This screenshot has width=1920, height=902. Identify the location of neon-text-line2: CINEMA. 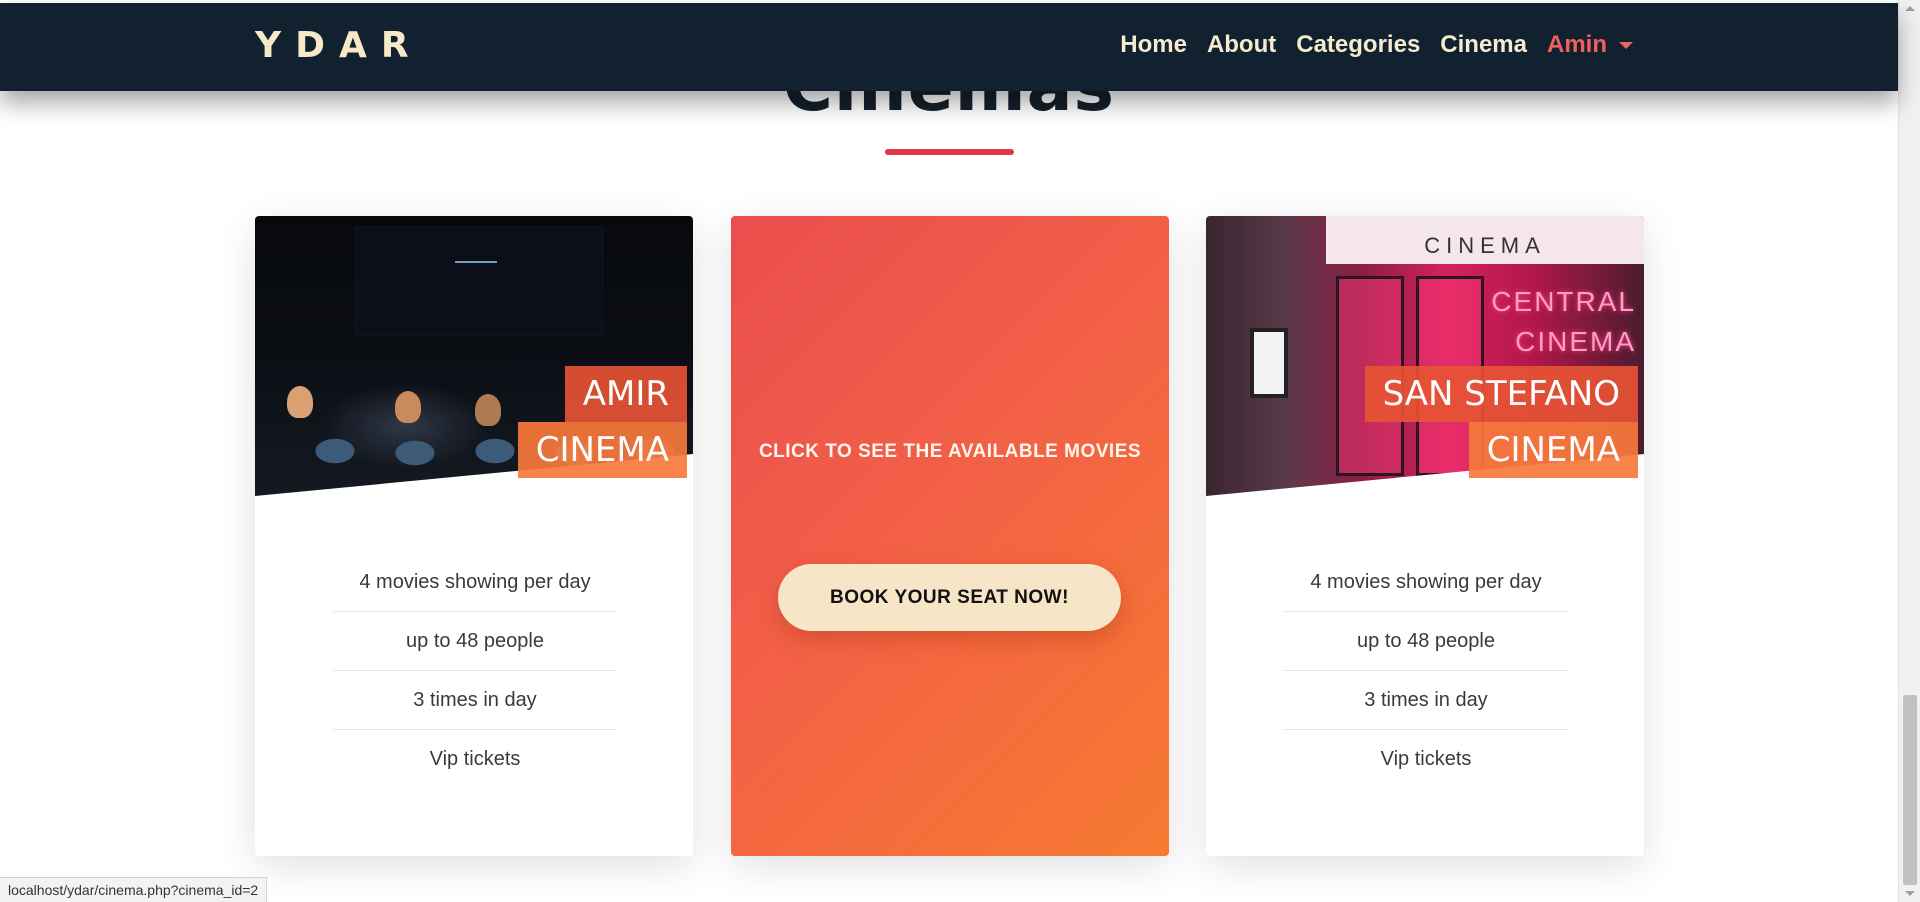
(1575, 341).